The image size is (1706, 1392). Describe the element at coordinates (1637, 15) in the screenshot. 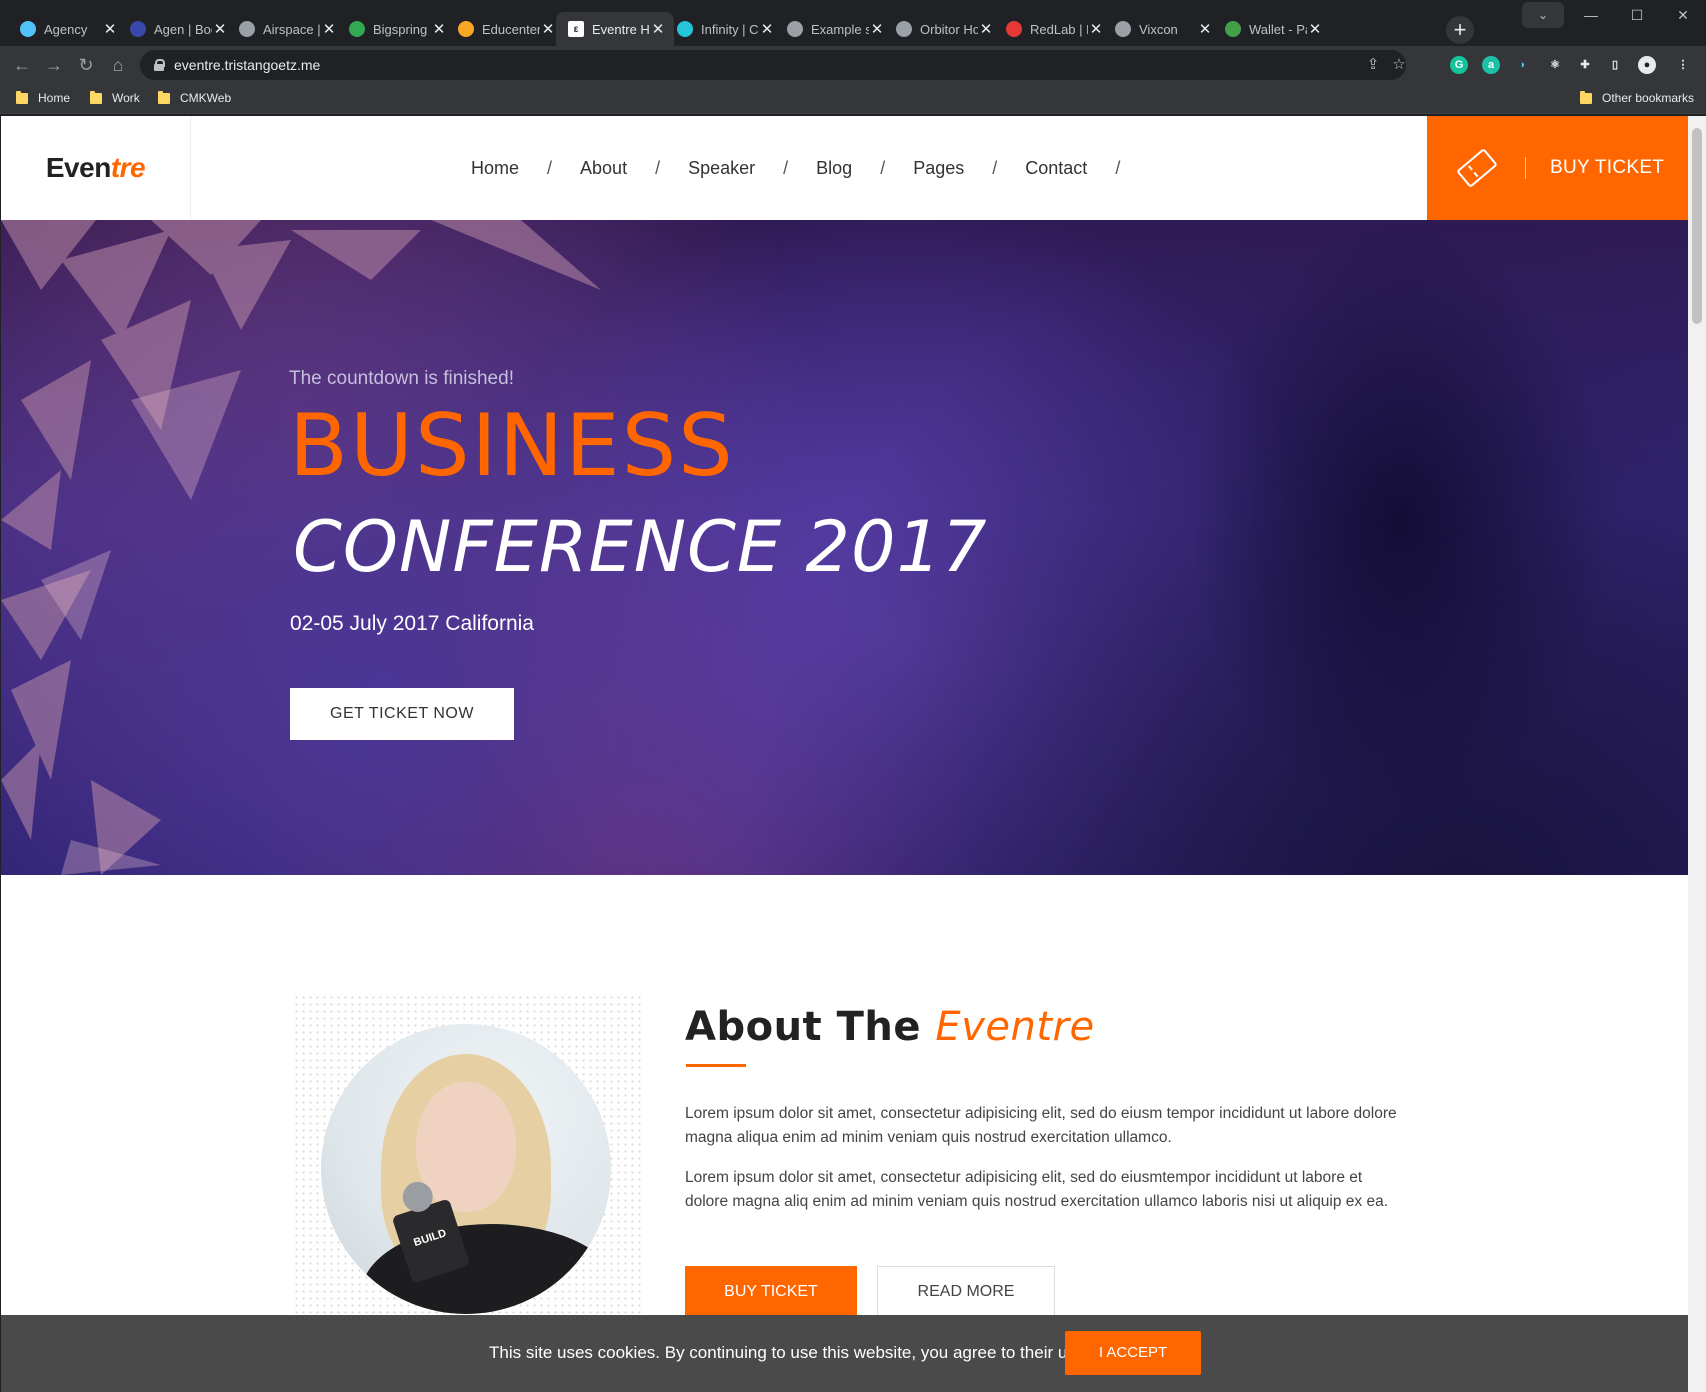

I see `maximize-button: ☐` at that location.